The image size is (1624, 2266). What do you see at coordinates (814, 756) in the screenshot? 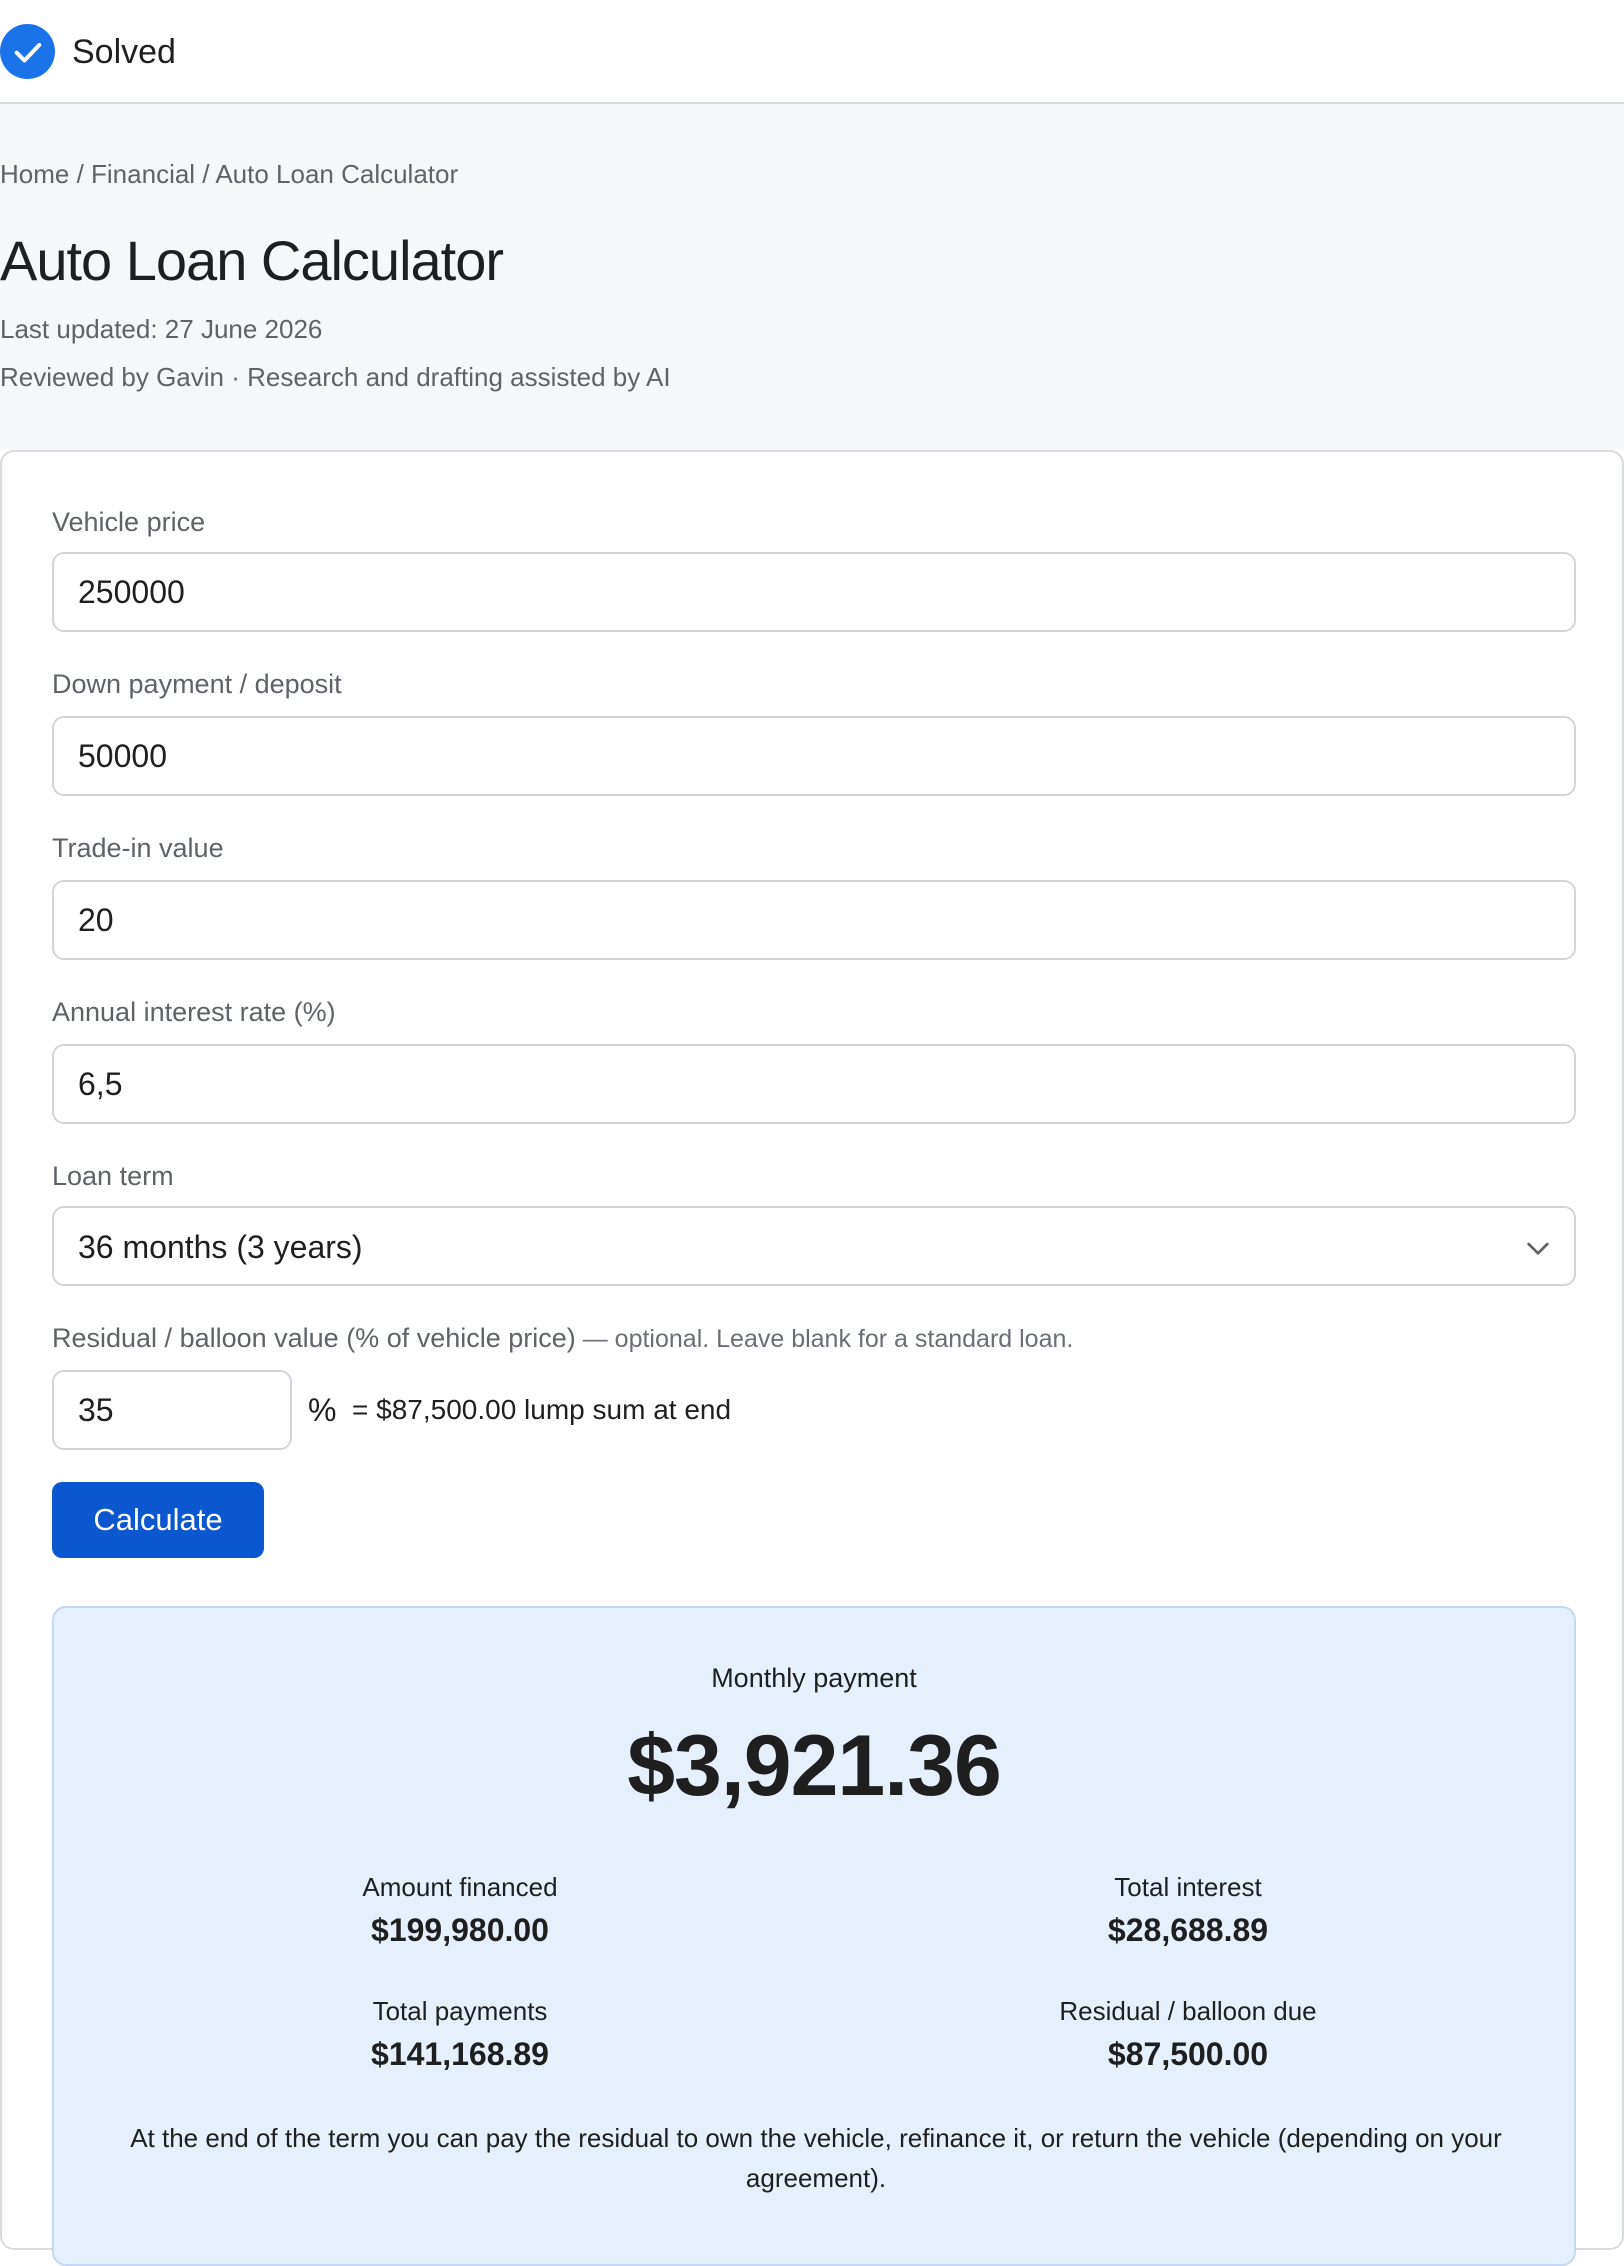
I see `down-payment-input` at bounding box center [814, 756].